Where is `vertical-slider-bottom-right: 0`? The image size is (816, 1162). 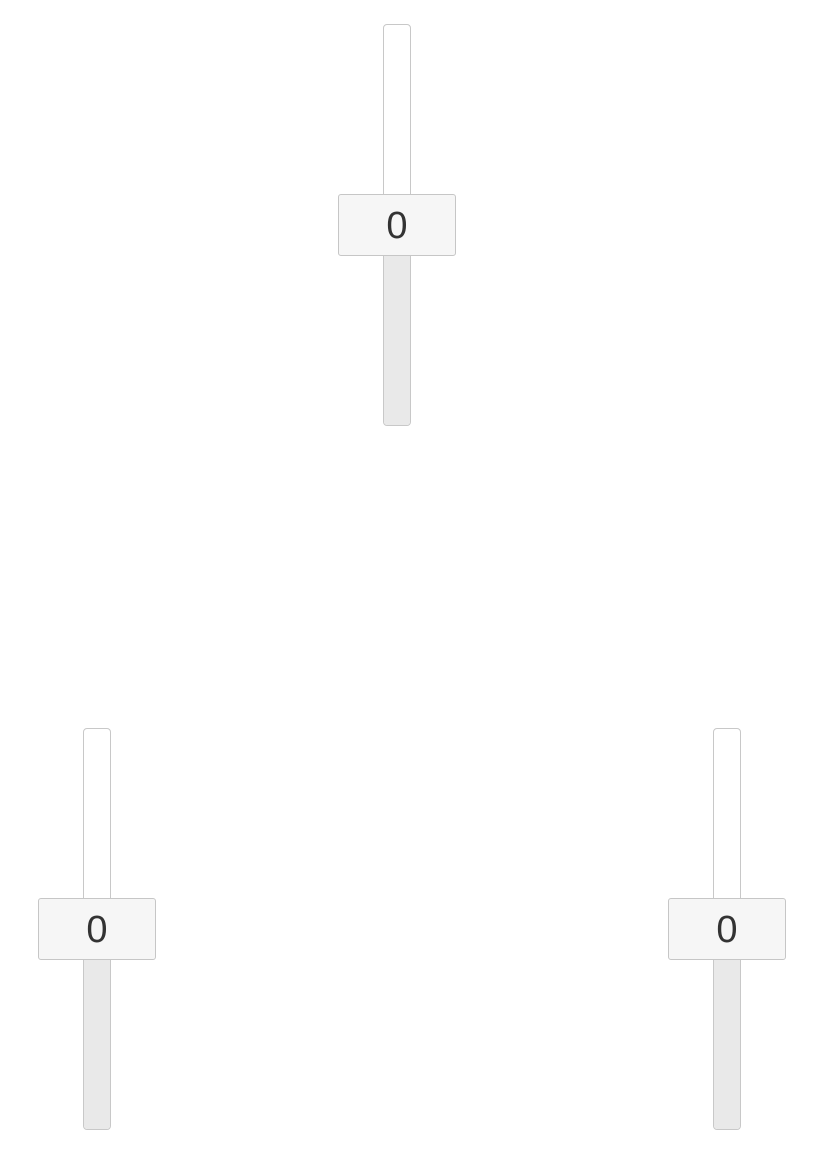 vertical-slider-bottom-right: 0 is located at coordinates (728, 930).